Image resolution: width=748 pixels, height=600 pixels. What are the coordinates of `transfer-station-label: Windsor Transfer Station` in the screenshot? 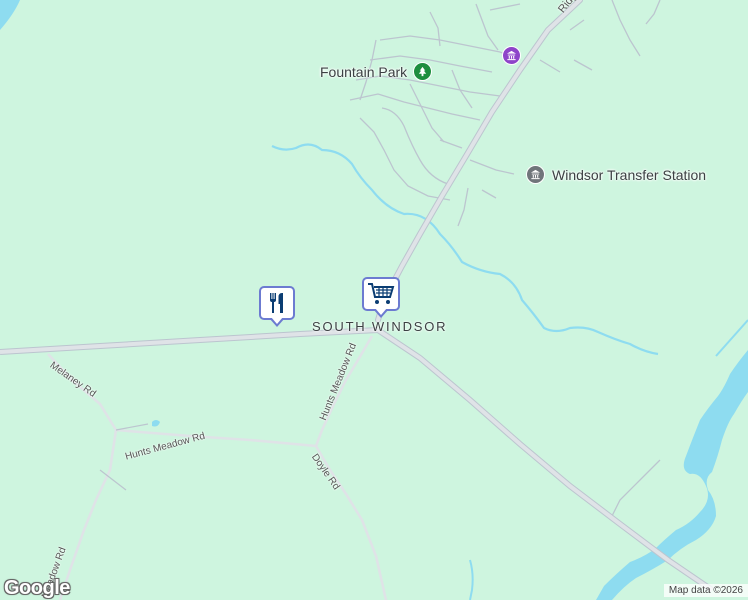 It's located at (629, 175).